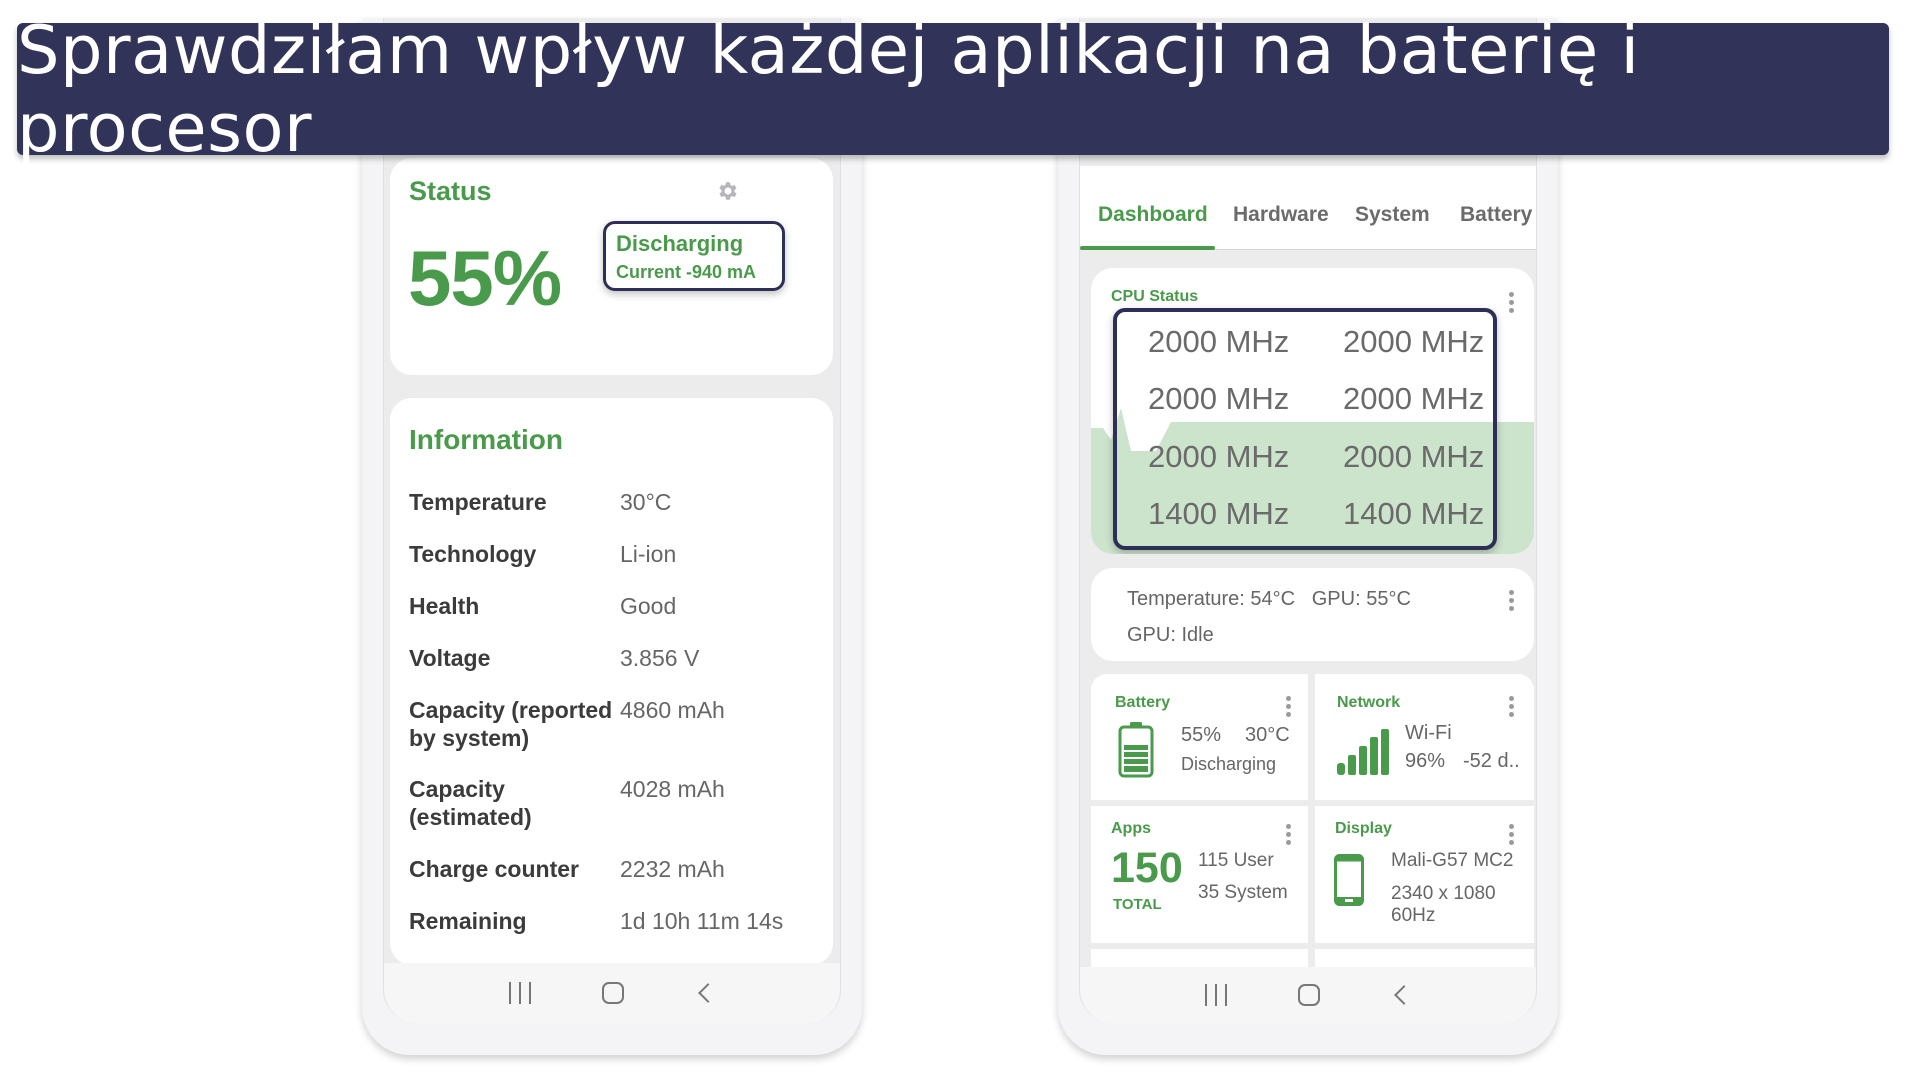  Describe the element at coordinates (672, 789) in the screenshot. I see `info-value-capacity-estimated: 4028 mAh` at that location.